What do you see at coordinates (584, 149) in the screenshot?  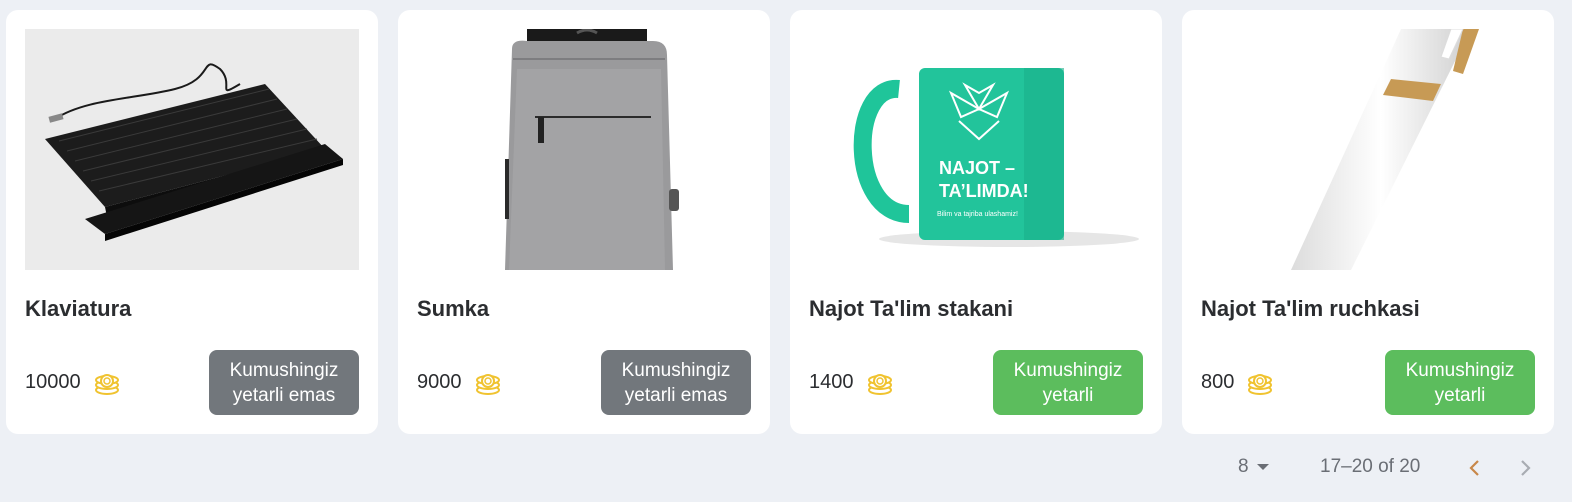 I see `product-image-backpack` at bounding box center [584, 149].